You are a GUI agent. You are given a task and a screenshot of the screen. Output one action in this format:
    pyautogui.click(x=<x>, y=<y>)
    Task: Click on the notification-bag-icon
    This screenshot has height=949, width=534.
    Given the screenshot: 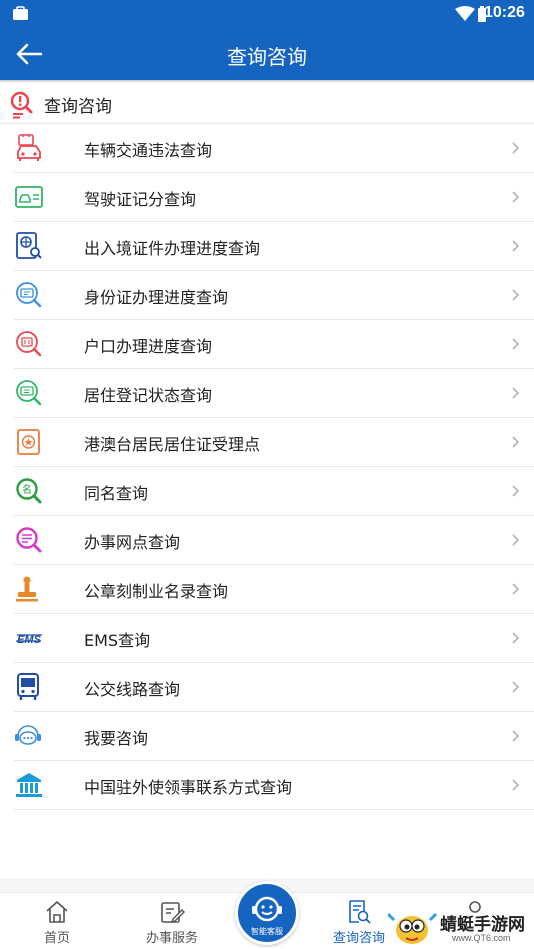 What is the action you would take?
    pyautogui.click(x=20, y=13)
    